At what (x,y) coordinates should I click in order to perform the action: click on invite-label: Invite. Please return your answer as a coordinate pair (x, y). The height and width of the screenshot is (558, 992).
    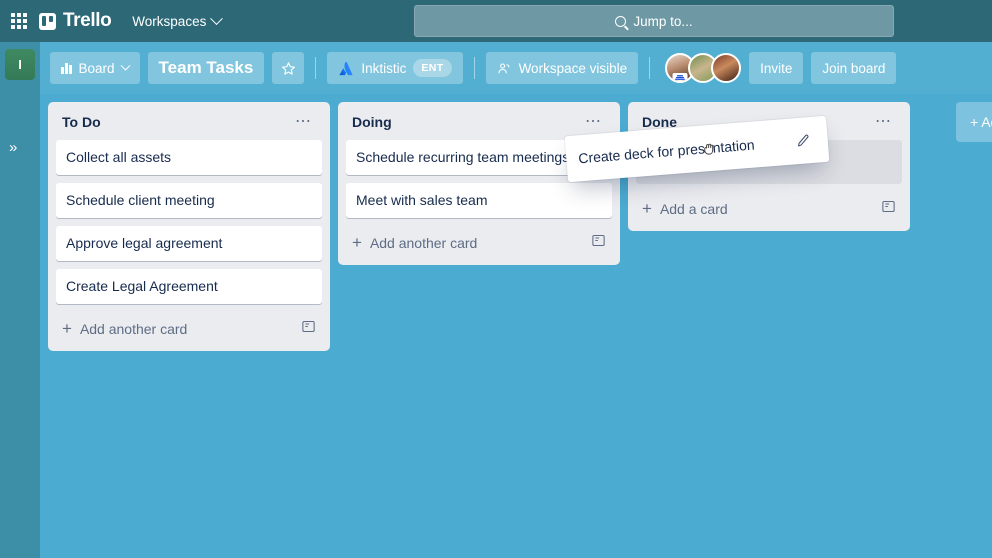
    Looking at the image, I should click on (776, 68).